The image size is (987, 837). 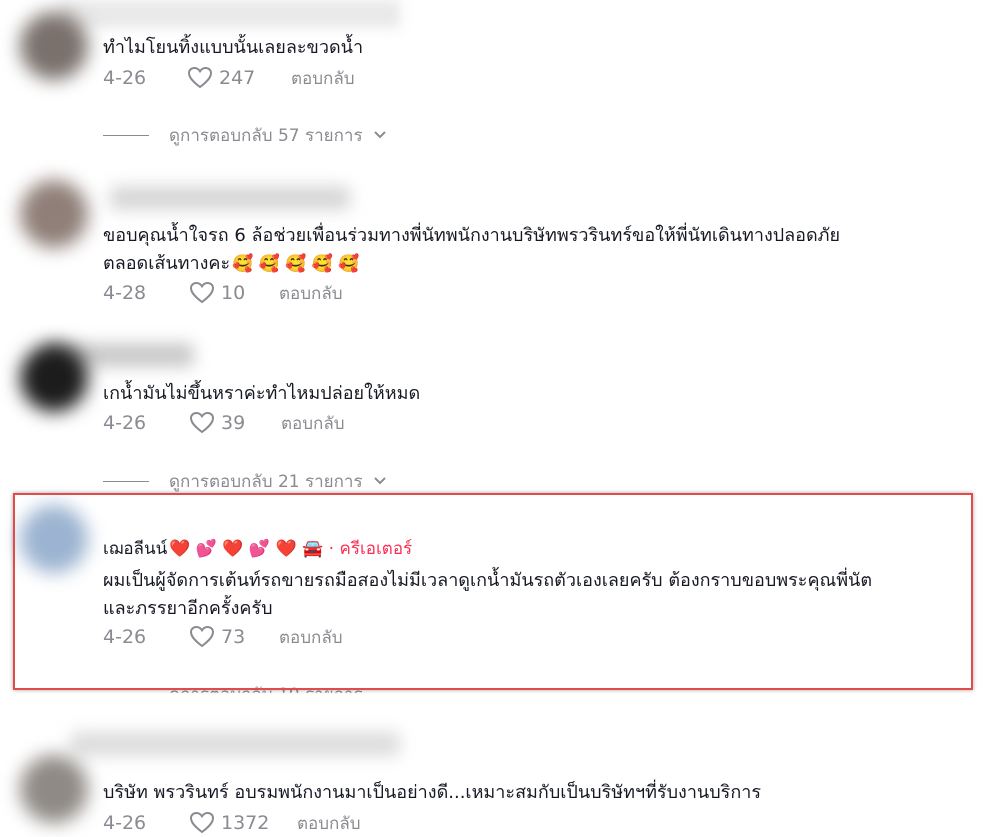 I want to click on comment-meta: 4-26 247 ตอบกลับ, so click(x=229, y=78).